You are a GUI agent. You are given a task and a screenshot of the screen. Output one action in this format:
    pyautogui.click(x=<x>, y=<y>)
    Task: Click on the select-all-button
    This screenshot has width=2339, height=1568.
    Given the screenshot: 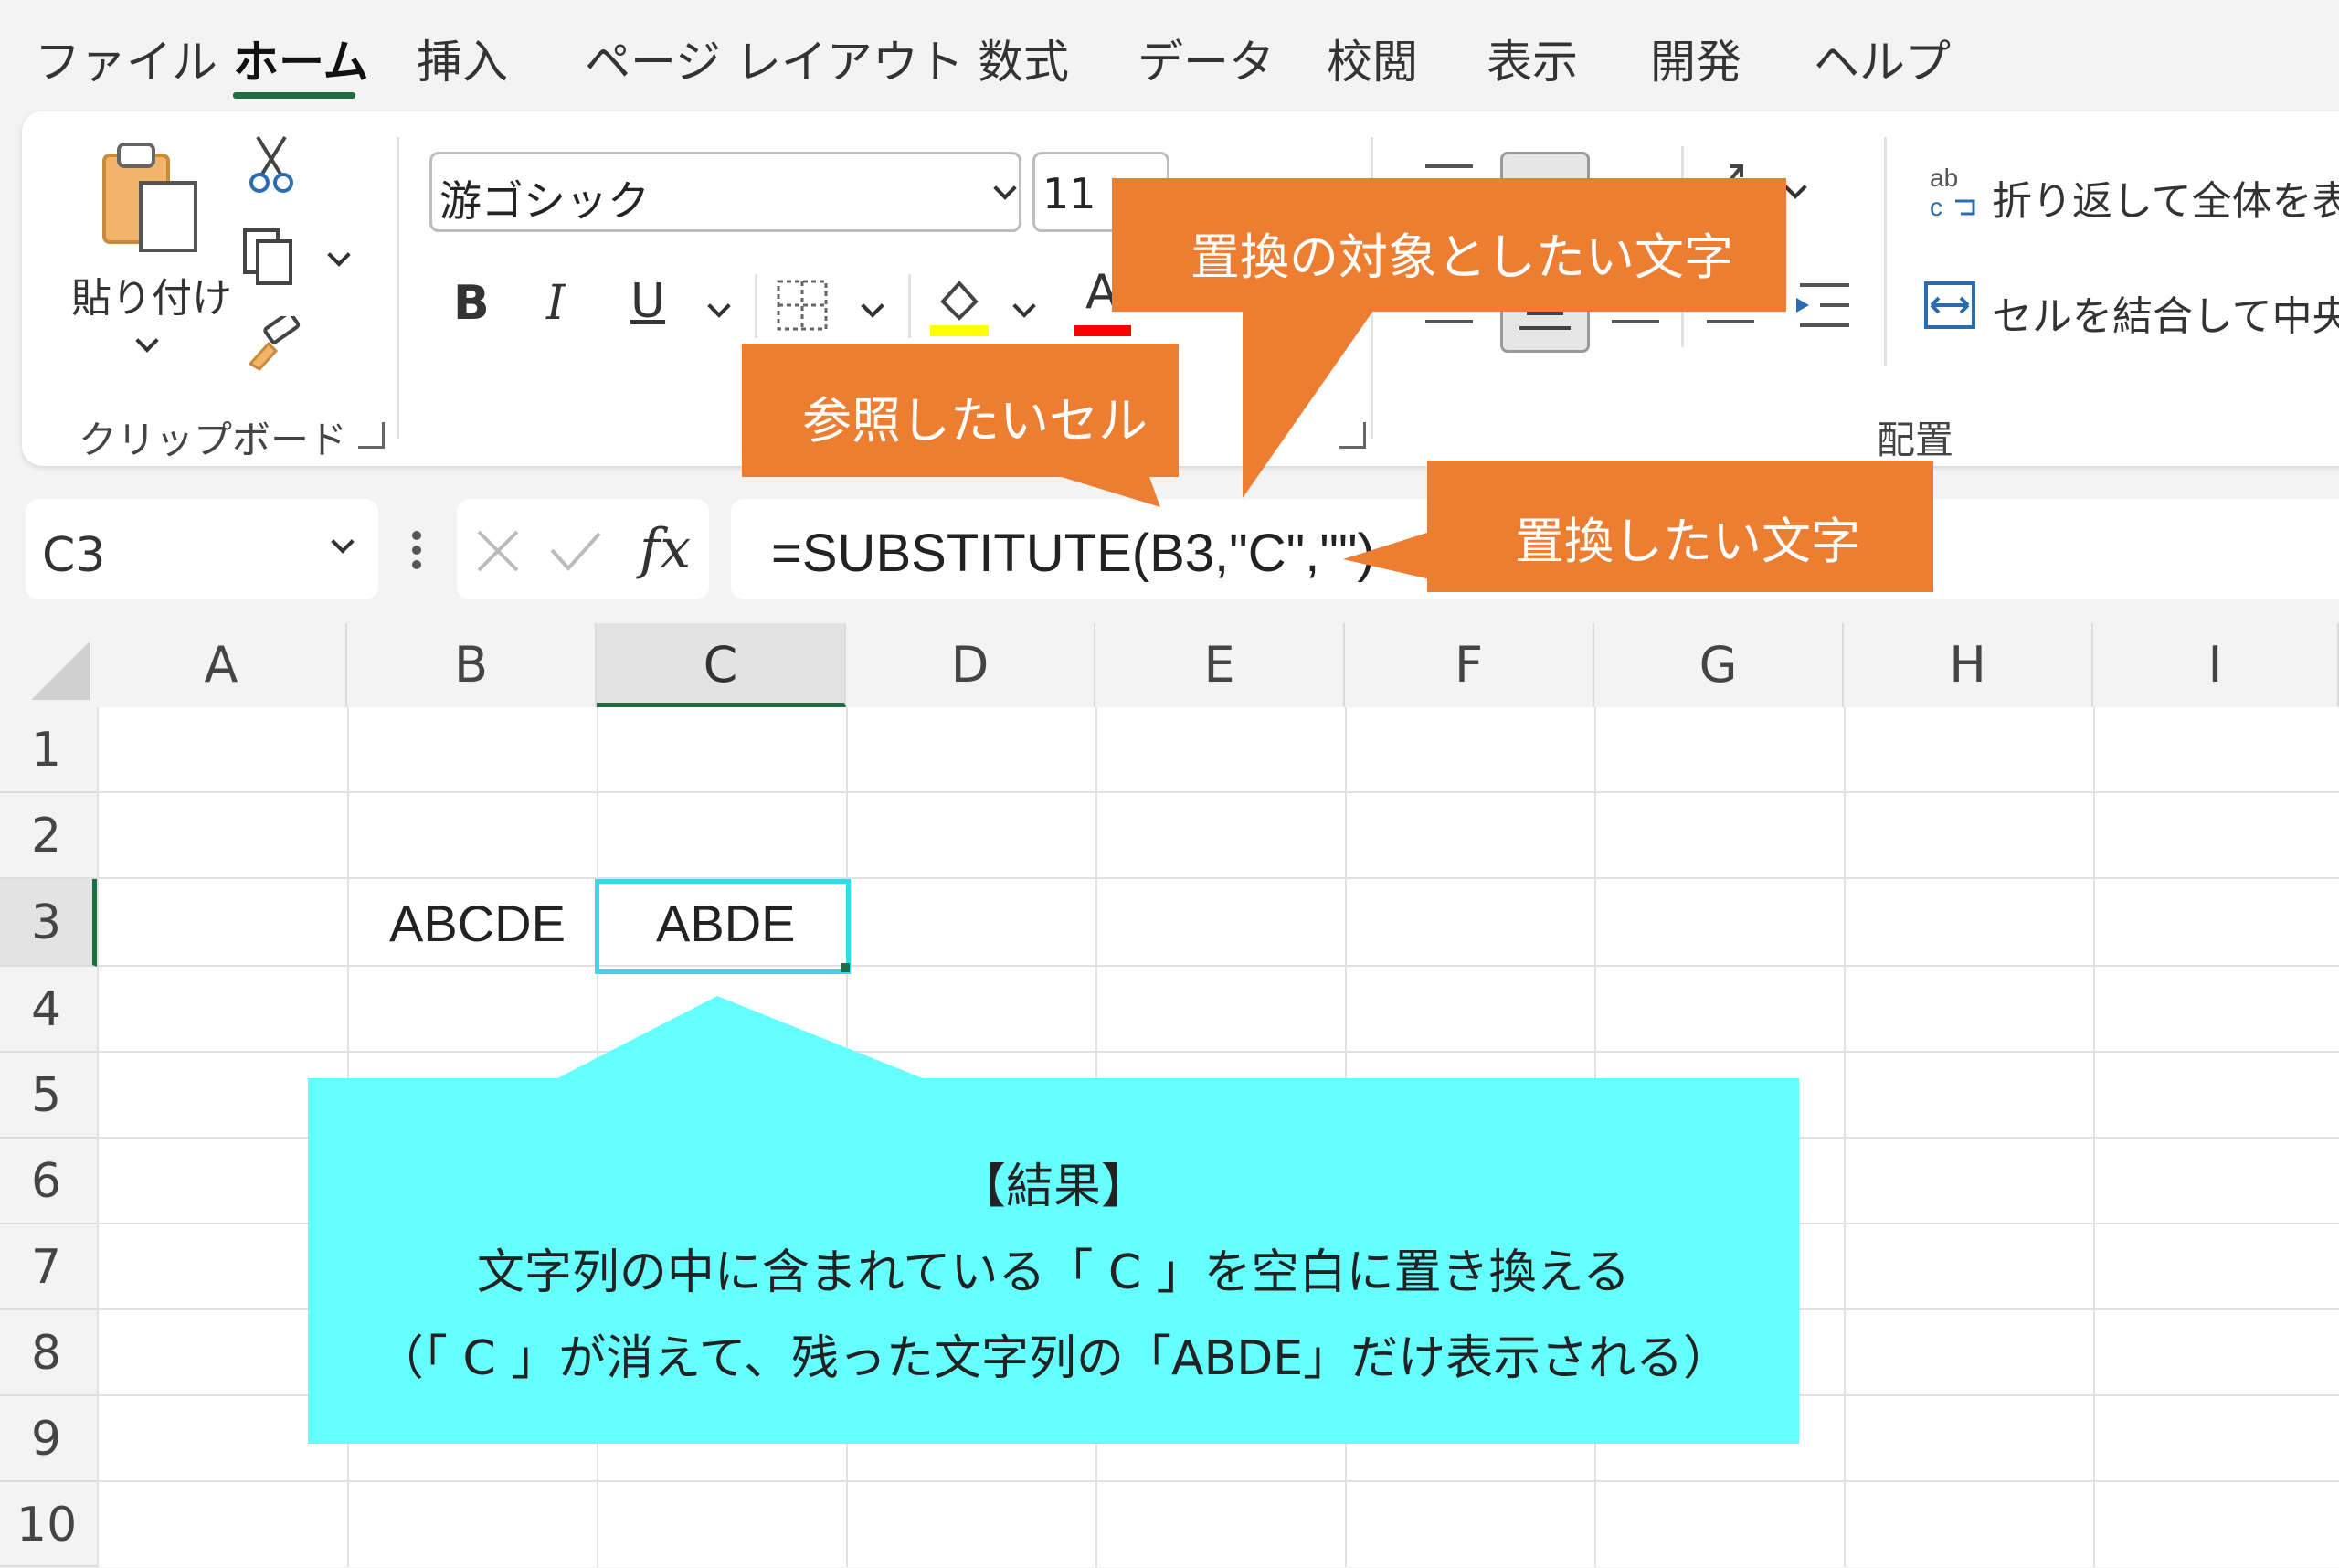 What is the action you would take?
    pyautogui.click(x=49, y=665)
    